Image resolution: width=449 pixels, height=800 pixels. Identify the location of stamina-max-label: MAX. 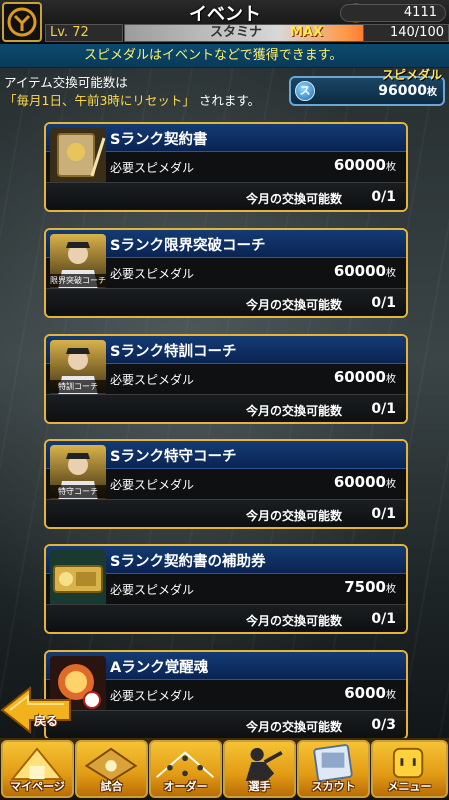
(307, 32).